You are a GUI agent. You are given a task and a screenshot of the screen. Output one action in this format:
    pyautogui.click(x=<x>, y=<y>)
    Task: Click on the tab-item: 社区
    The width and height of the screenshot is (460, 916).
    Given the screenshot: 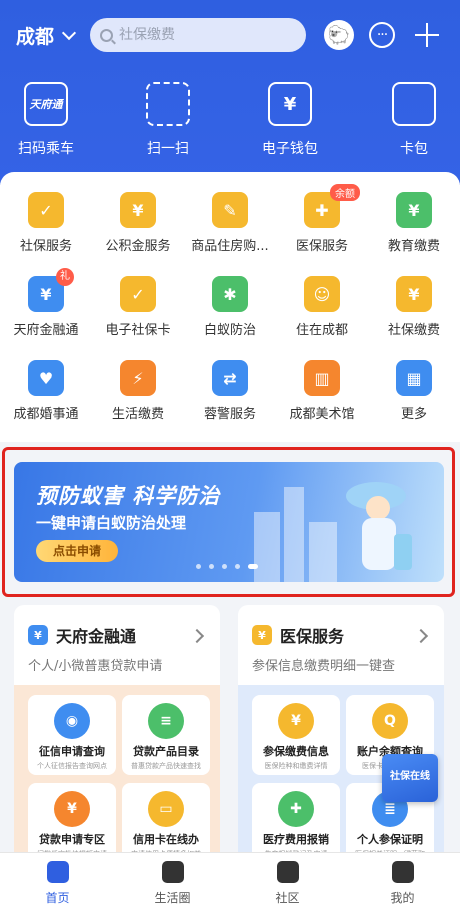 What is the action you would take?
    pyautogui.click(x=287, y=883)
    